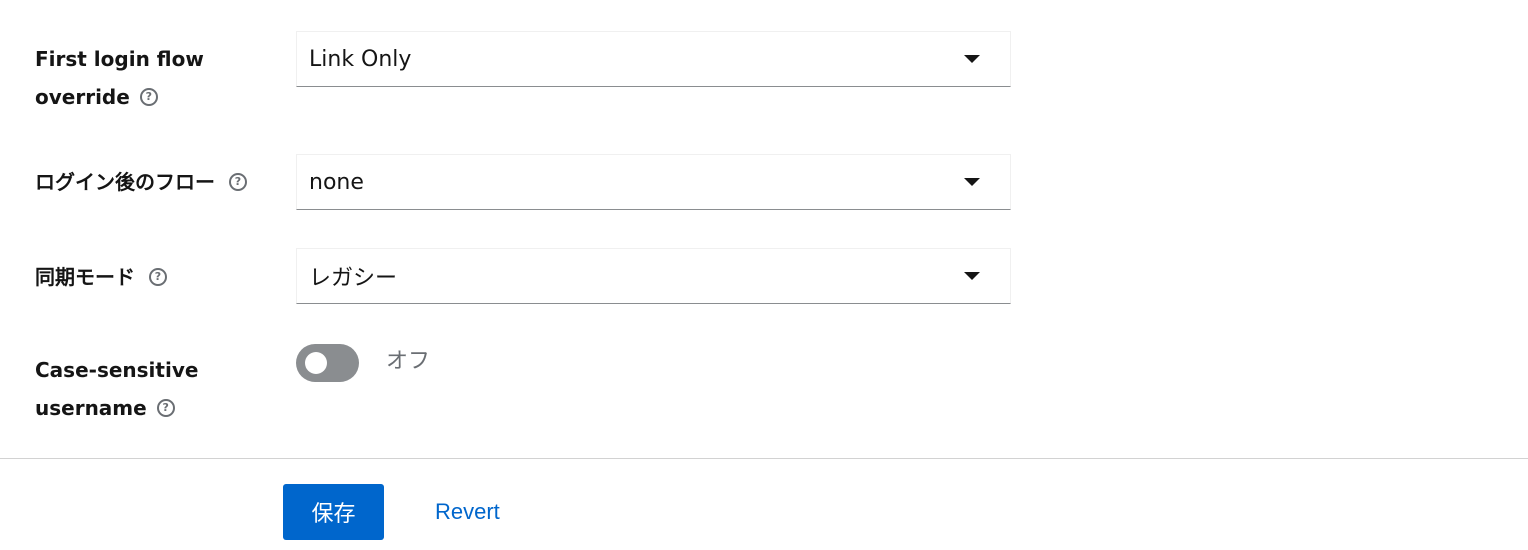 The image size is (1528, 550). I want to click on first-login-flow-label: First login flow override, so click(119, 78).